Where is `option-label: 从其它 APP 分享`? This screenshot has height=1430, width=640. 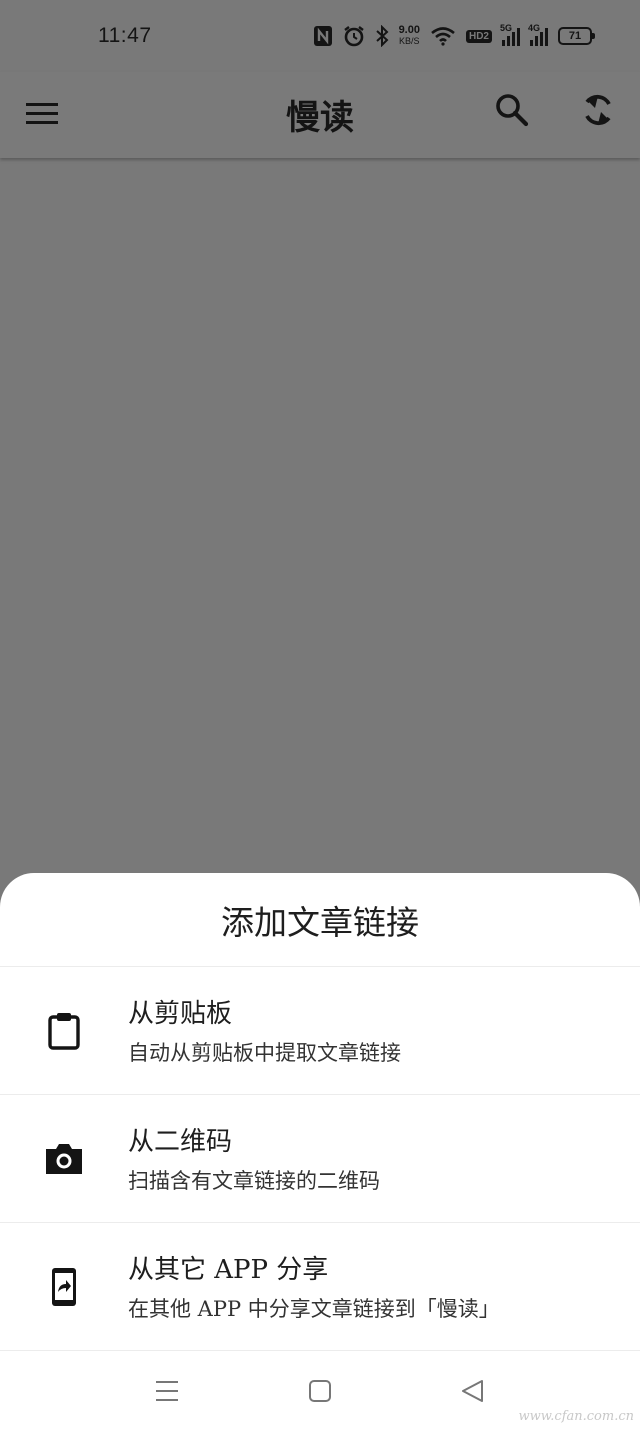 option-label: 从其它 APP 分享 is located at coordinates (228, 1270).